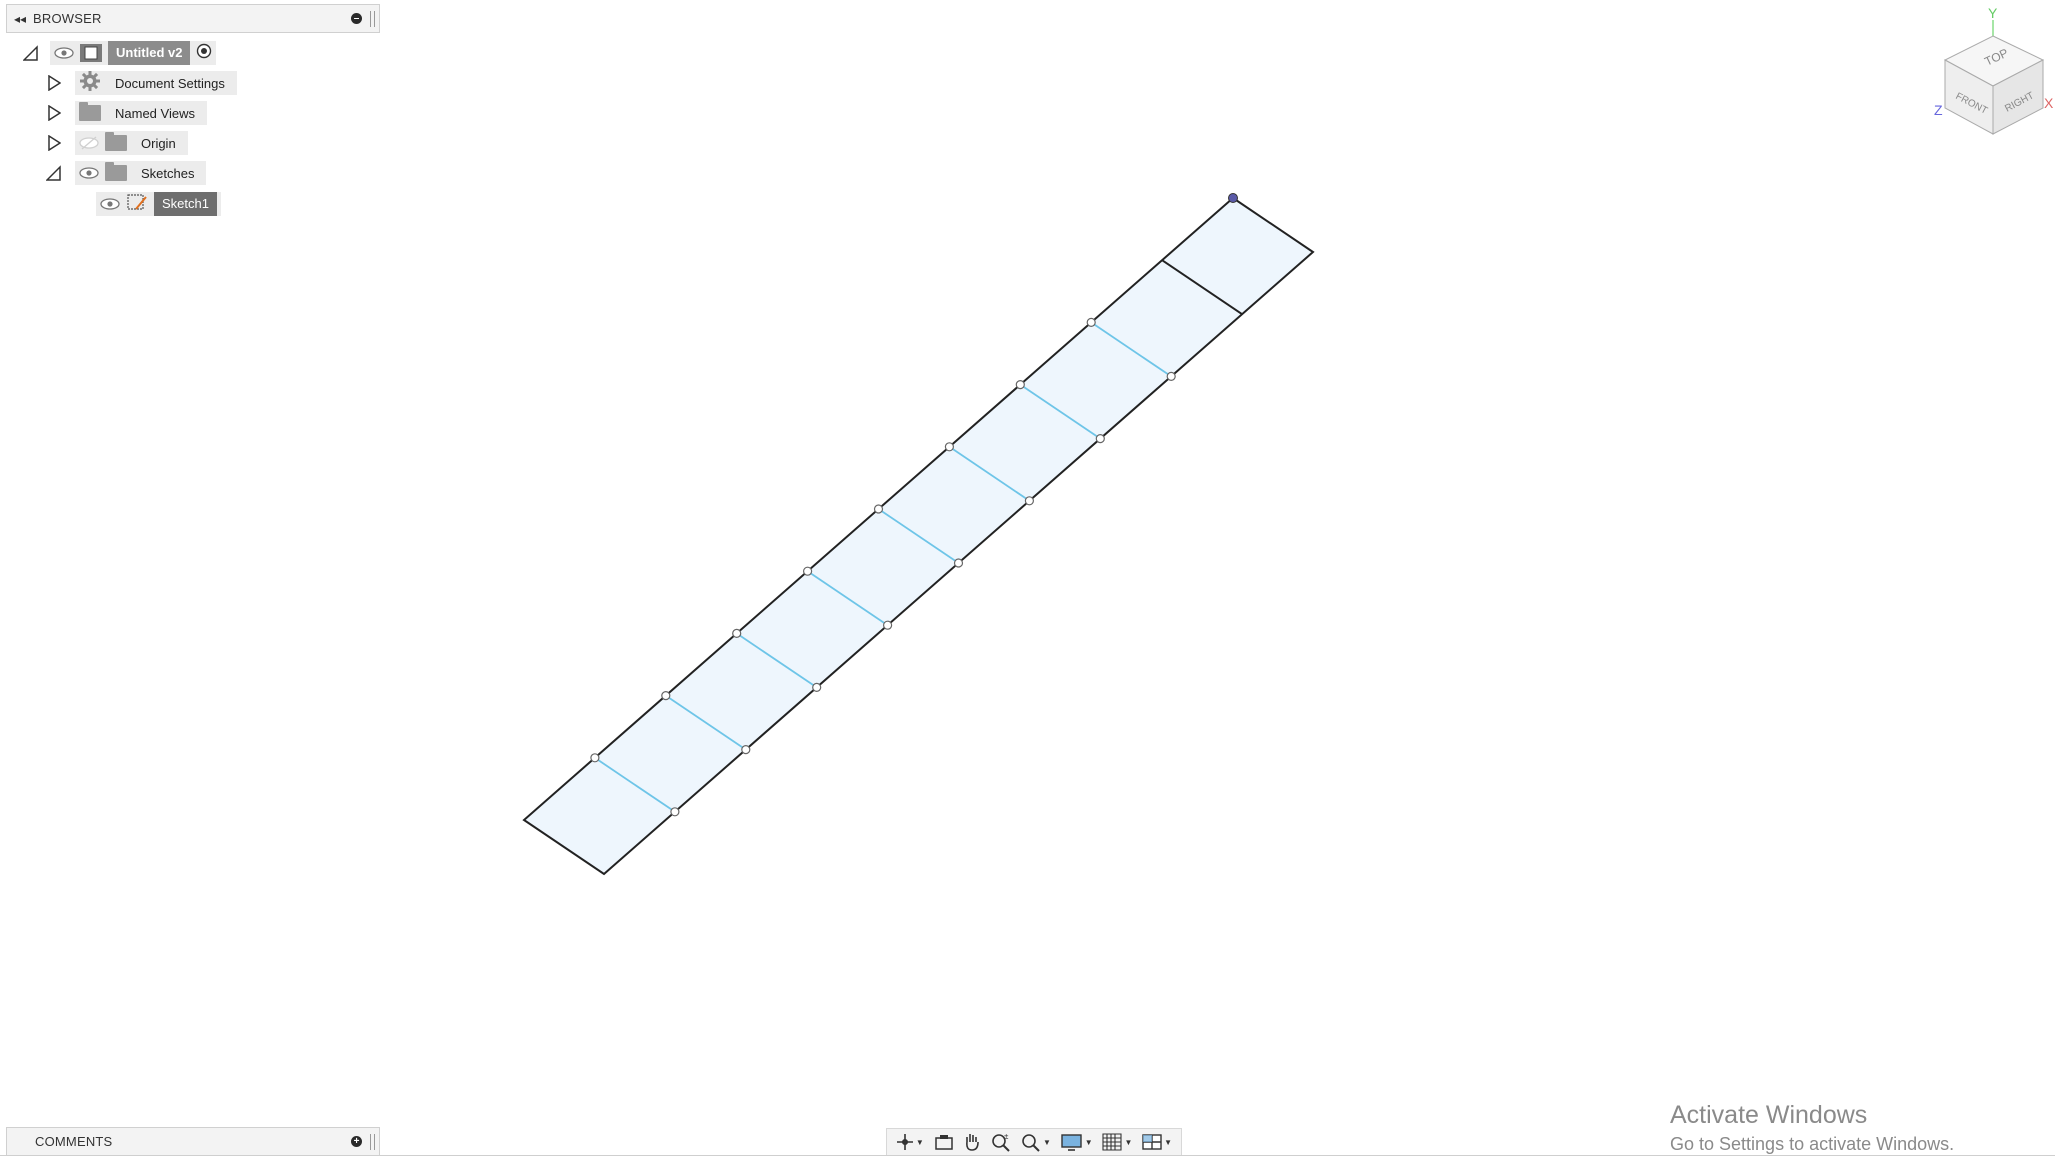  Describe the element at coordinates (1812, 1144) in the screenshot. I see `watermark-subtitle: Go to Settings to activate Windows.` at that location.